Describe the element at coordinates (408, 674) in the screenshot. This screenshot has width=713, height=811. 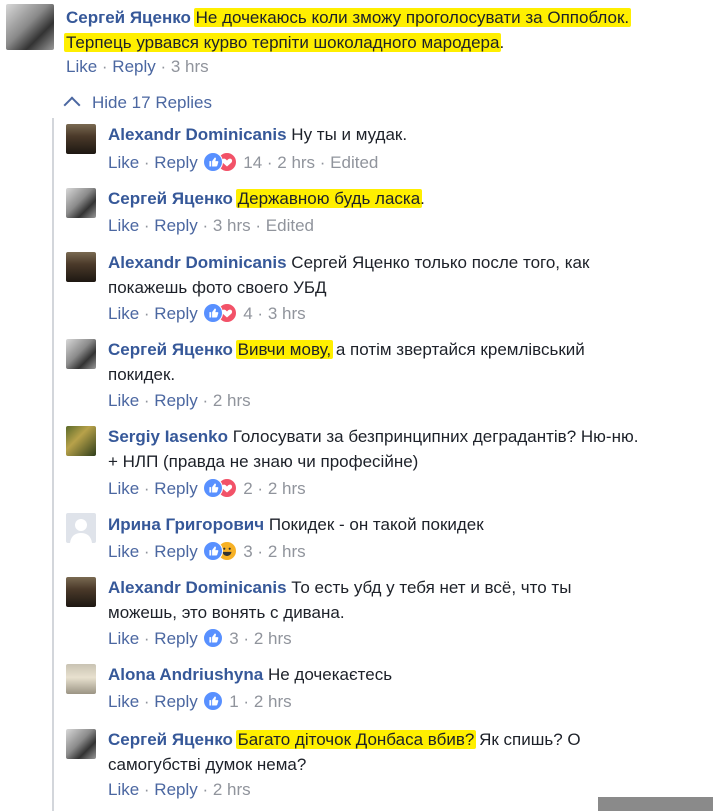
I see `comment-body: Alona Andriushyna Не дочекаєтесь` at that location.